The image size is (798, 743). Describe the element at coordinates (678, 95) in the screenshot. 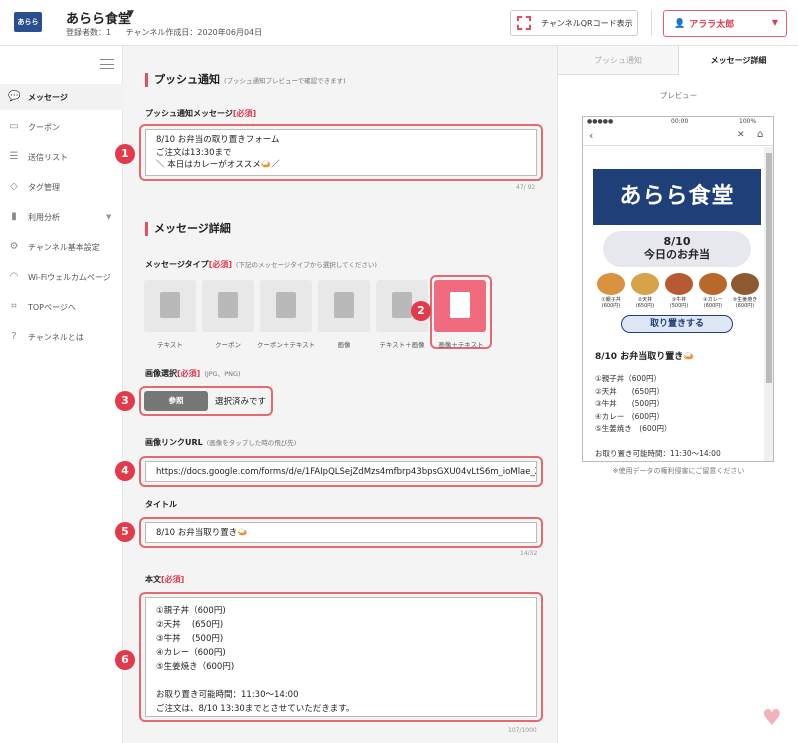

I see `preview-label: プレビュー` at that location.